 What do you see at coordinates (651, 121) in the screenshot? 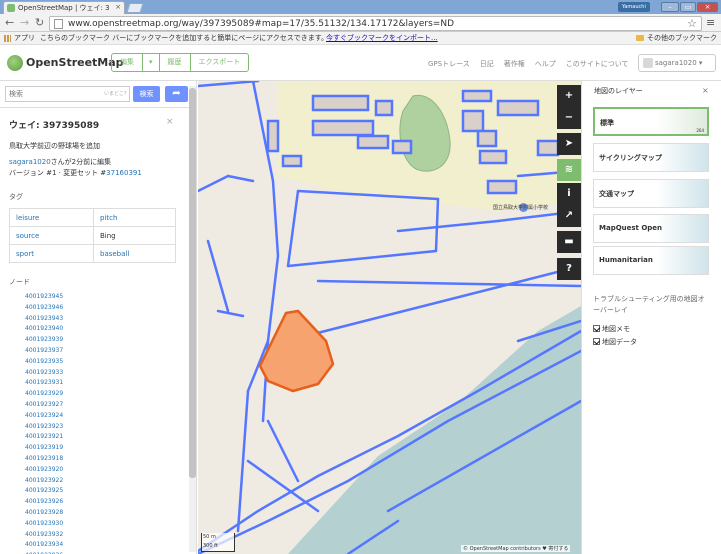
I see `layer-standard: 標準 264` at bounding box center [651, 121].